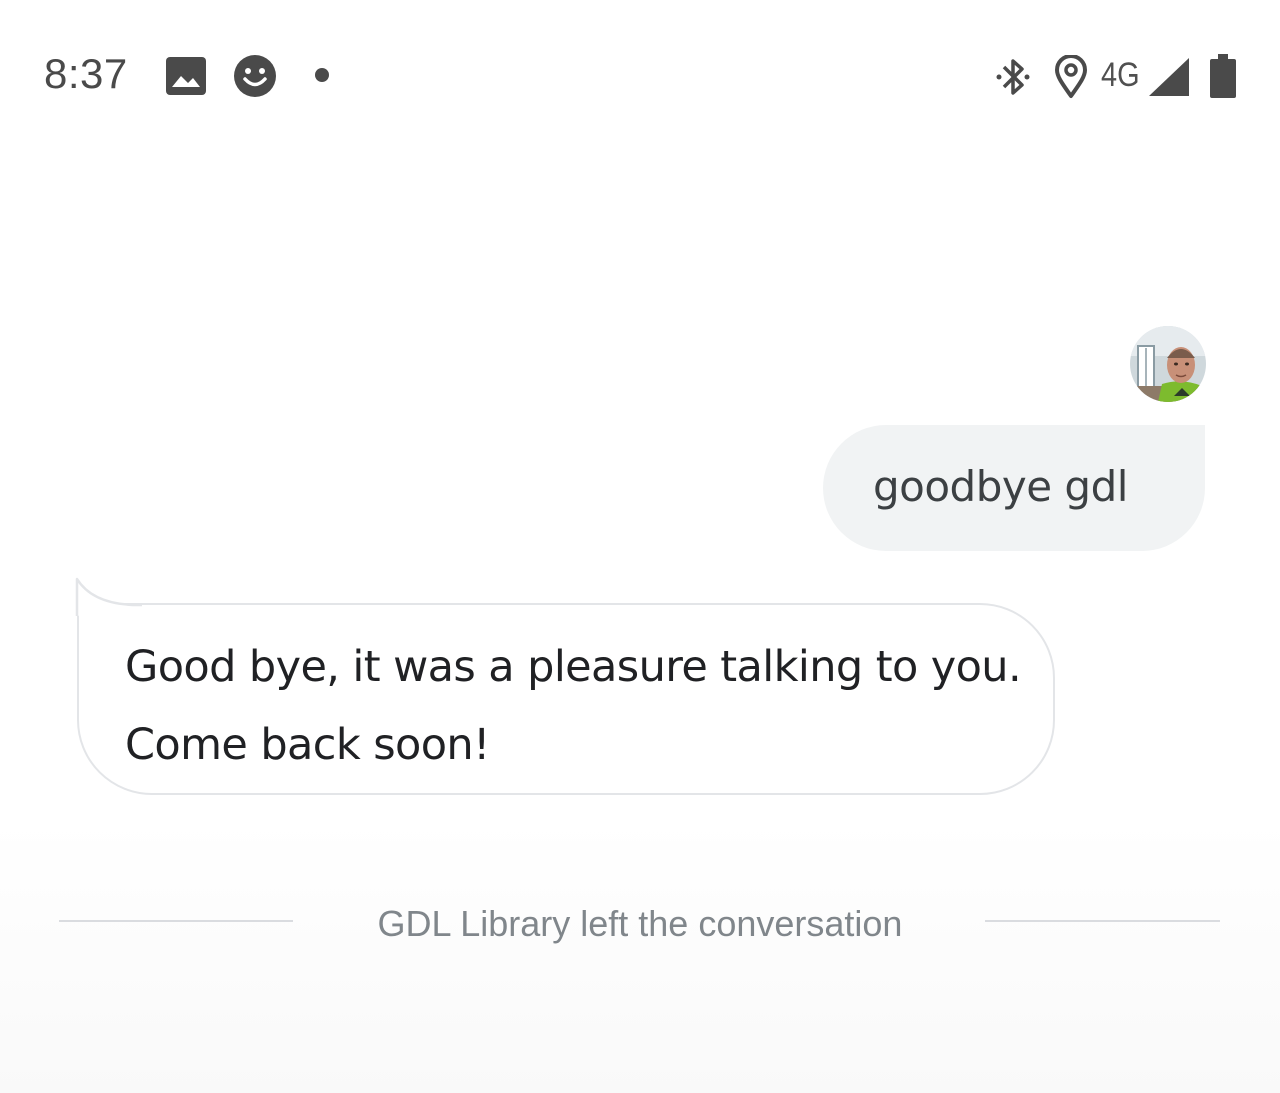 The width and height of the screenshot is (1280, 1093). Describe the element at coordinates (640, 923) in the screenshot. I see `system-message: GDL Library left the conversation` at that location.